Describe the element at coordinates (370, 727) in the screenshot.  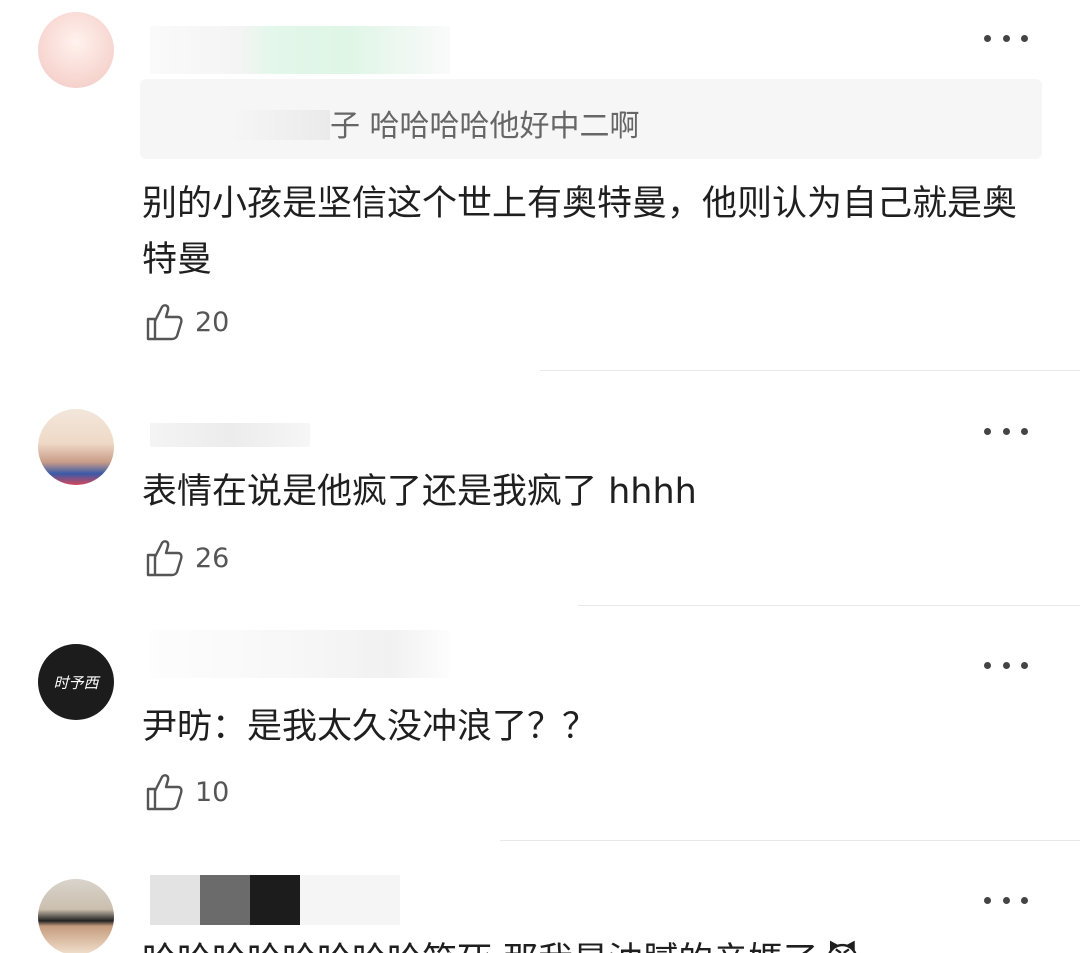
I see `comment-text: 尹昉：是我太久没冲浪了？？` at that location.